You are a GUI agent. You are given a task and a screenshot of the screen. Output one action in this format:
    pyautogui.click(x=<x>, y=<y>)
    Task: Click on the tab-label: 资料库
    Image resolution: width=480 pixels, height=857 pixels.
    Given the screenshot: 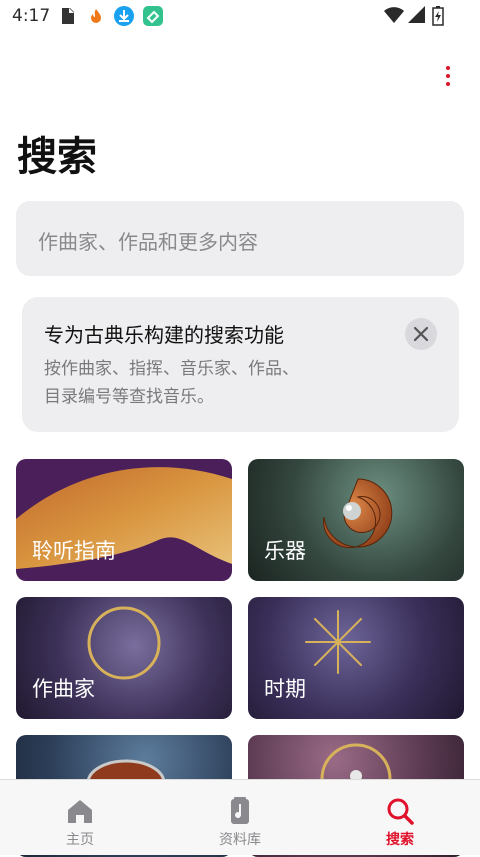 What is the action you would take?
    pyautogui.click(x=240, y=840)
    